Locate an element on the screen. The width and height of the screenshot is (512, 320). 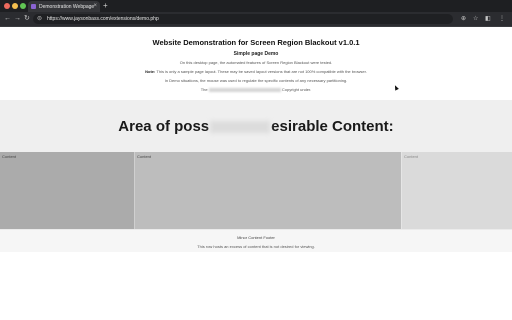
new-tab-icon: + is located at coordinates (105, 6).